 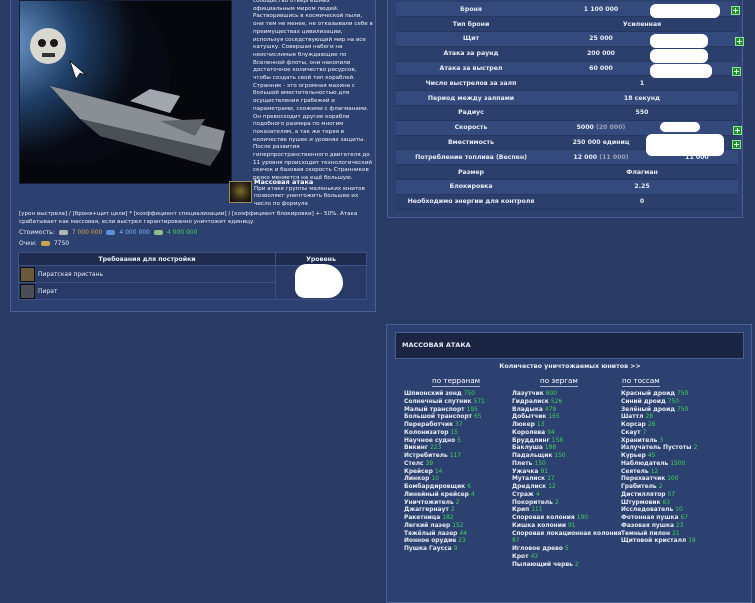 What do you see at coordinates (459, 550) in the screenshot?
I see `list-item: Пушка Гаусса 9` at bounding box center [459, 550].